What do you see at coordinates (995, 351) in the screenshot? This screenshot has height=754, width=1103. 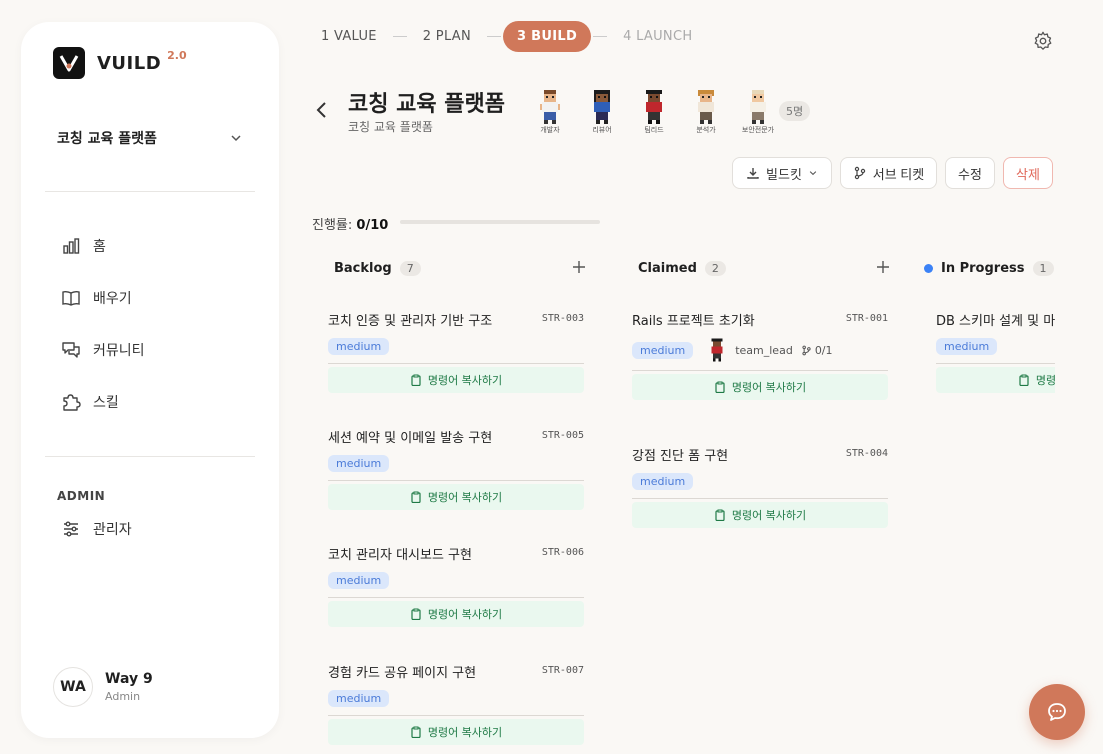 I see `task-card: DB 스키마 설계 및 마이그레이션 medium 명령어 복사하기` at bounding box center [995, 351].